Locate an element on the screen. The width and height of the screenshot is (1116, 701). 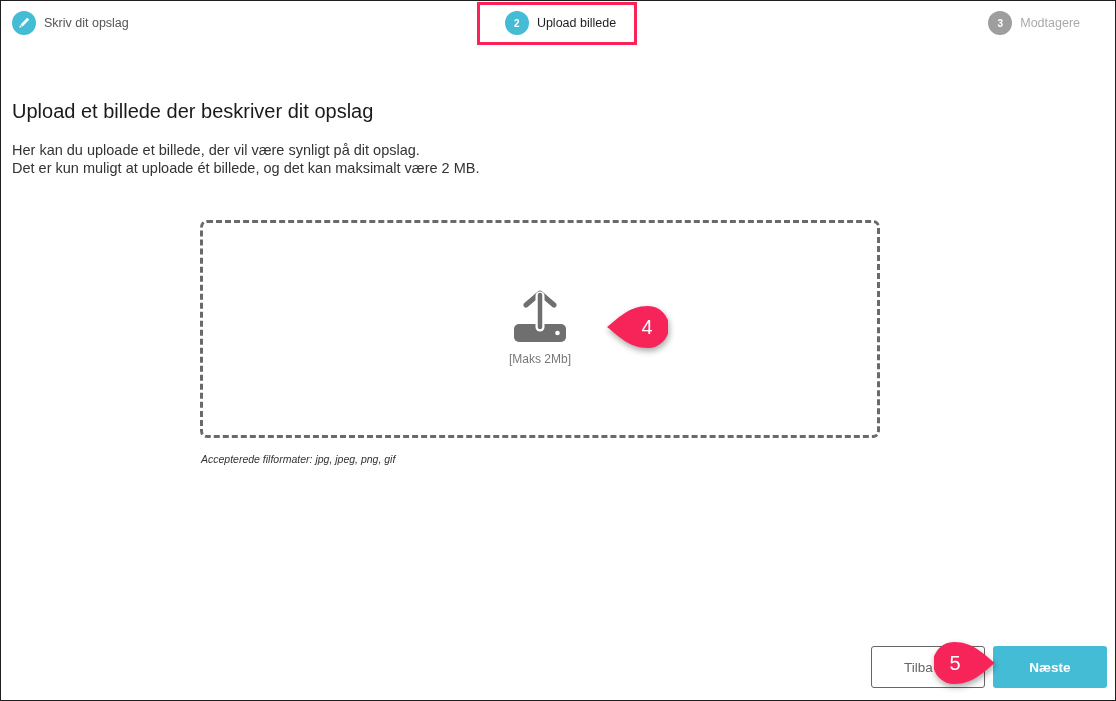
accepted-formats-text: Accepterede filformater: jpg, jpeg, png, gif is located at coordinates (299, 459).